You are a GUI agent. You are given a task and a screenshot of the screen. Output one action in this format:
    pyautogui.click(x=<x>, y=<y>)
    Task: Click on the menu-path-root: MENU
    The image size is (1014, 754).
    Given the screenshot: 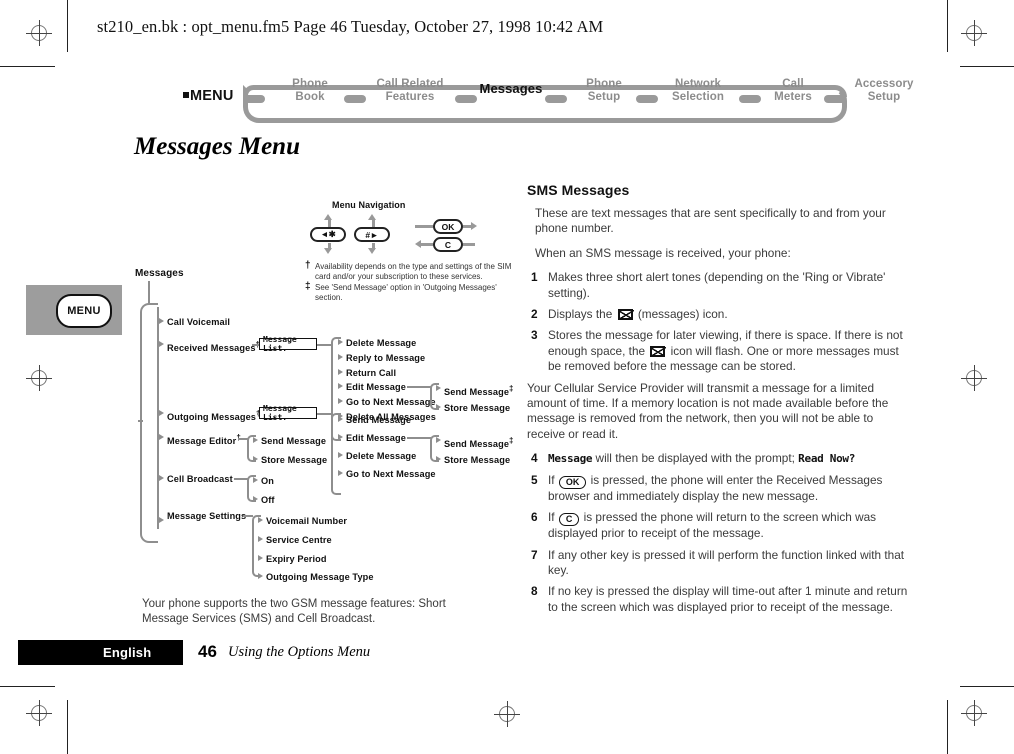 What is the action you would take?
    pyautogui.click(x=208, y=96)
    